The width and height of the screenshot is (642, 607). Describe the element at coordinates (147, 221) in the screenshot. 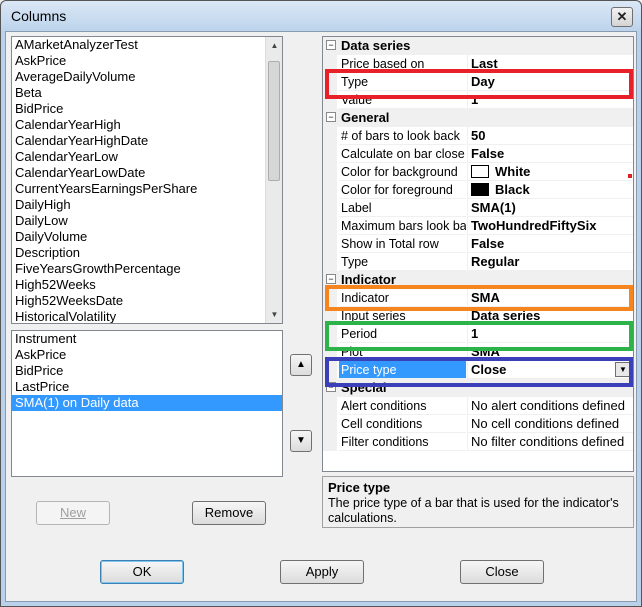

I see `list-item: DailyLow` at that location.